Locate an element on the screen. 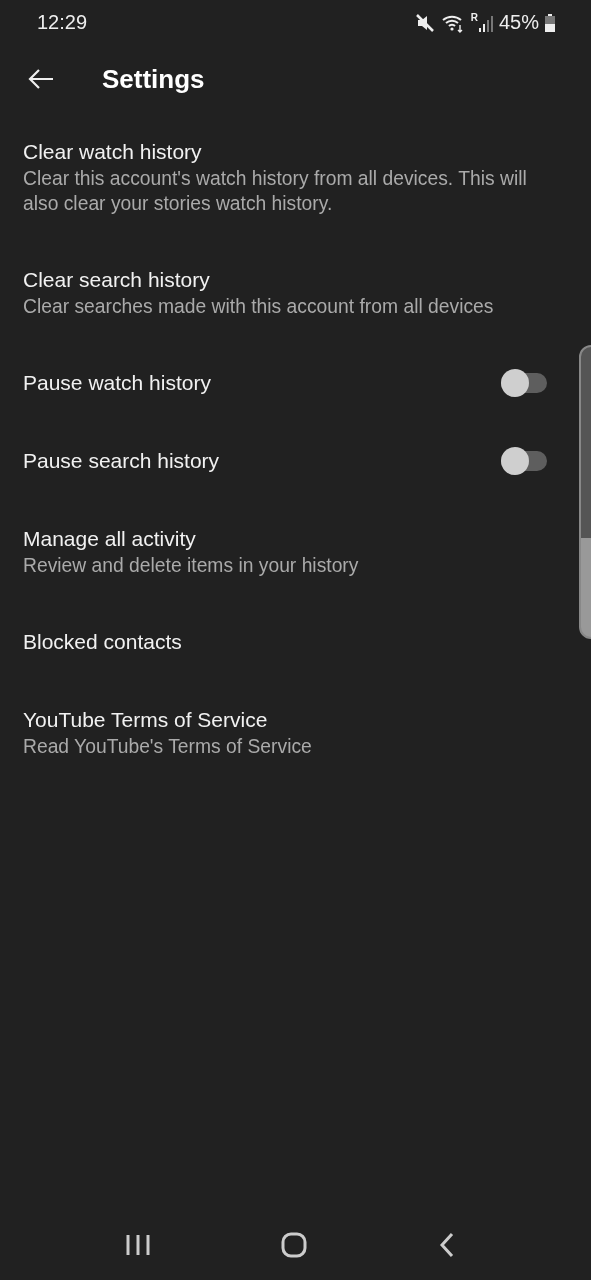 Image resolution: width=591 pixels, height=1280 pixels. page-title: Settings is located at coordinates (153, 79).